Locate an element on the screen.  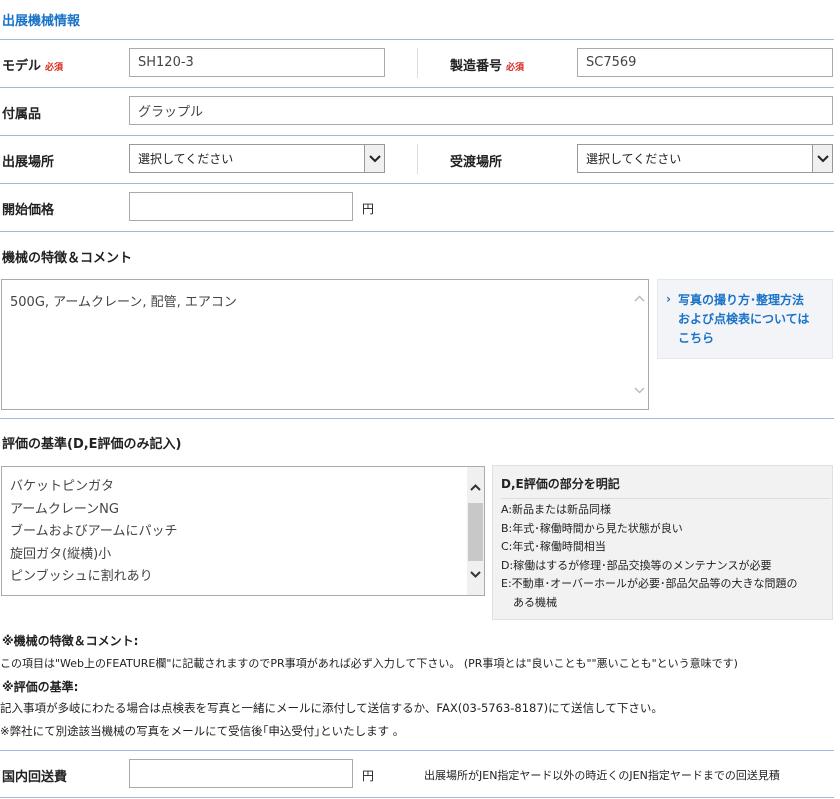
exhibit-place-label: 出展場所 is located at coordinates (28, 162).